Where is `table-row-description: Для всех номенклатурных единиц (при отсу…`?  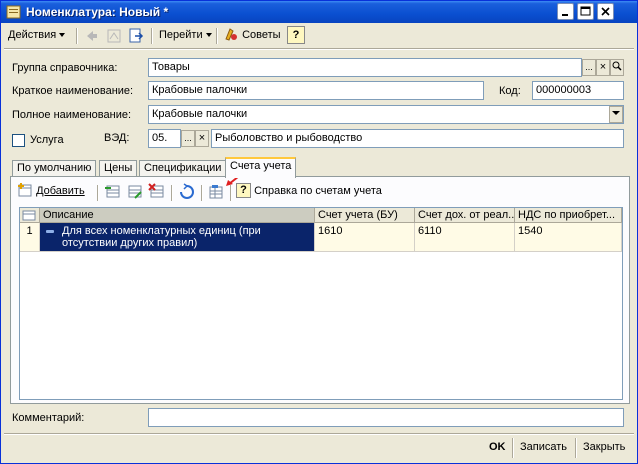
table-row-description: Для всех номенклатурных единиц (при отсу… is located at coordinates (177, 237).